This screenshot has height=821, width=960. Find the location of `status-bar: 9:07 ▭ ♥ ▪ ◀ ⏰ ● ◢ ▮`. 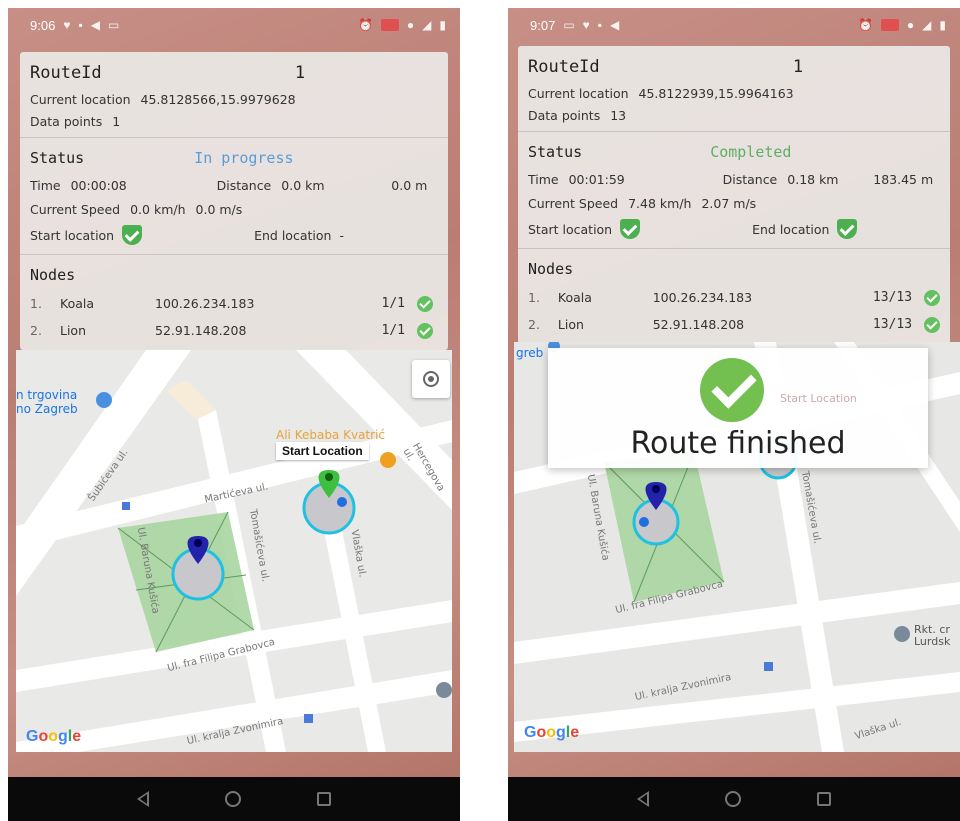

status-bar: 9:07 ▭ ♥ ▪ ◀ ⏰ ● ◢ ▮ is located at coordinates (734, 25).